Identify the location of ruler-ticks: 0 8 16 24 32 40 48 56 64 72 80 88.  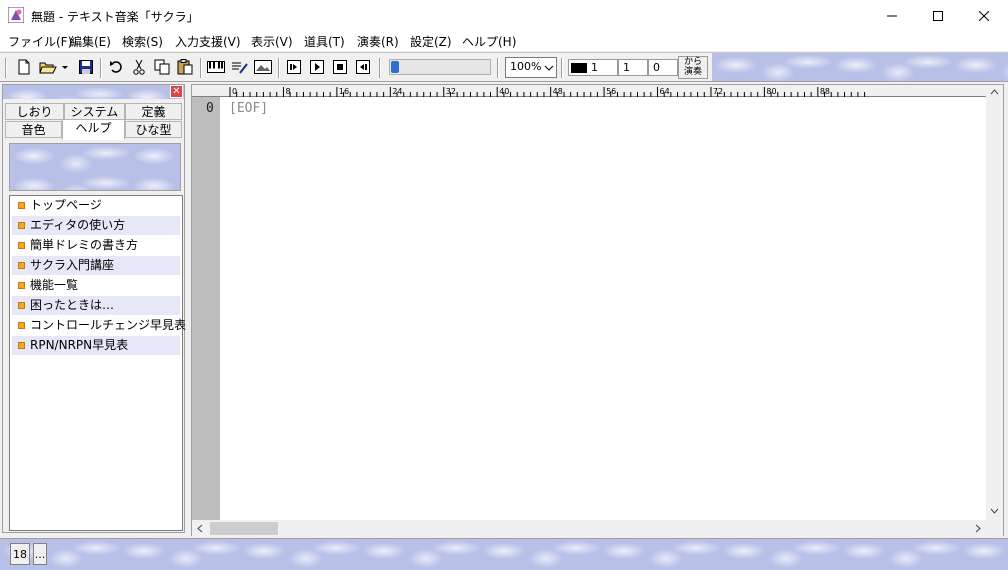
(547, 92).